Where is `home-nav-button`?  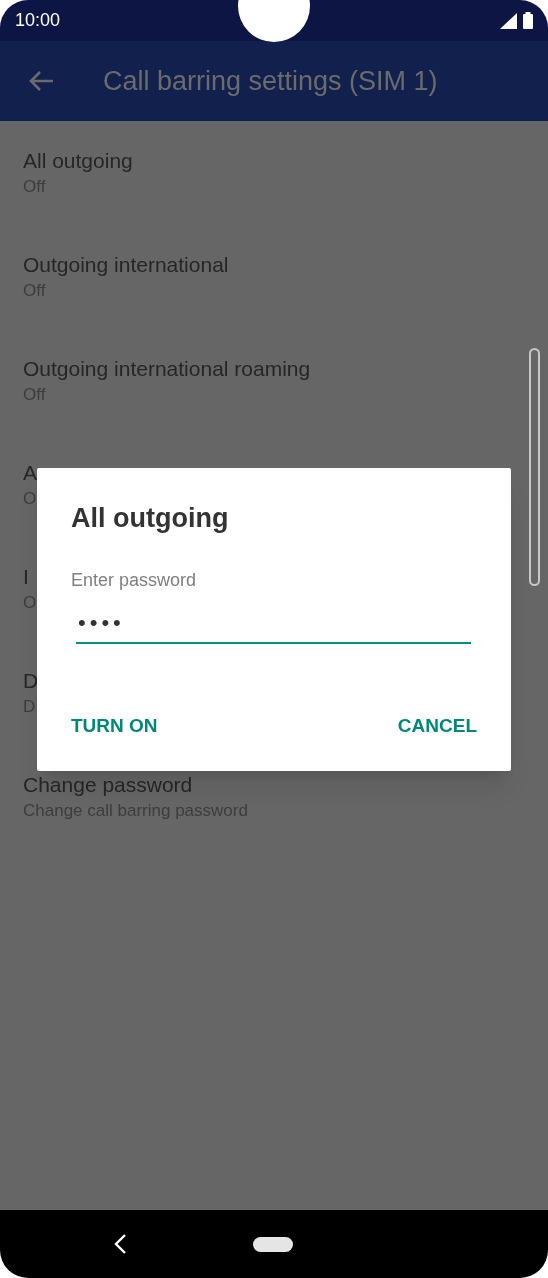 home-nav-button is located at coordinates (273, 1244).